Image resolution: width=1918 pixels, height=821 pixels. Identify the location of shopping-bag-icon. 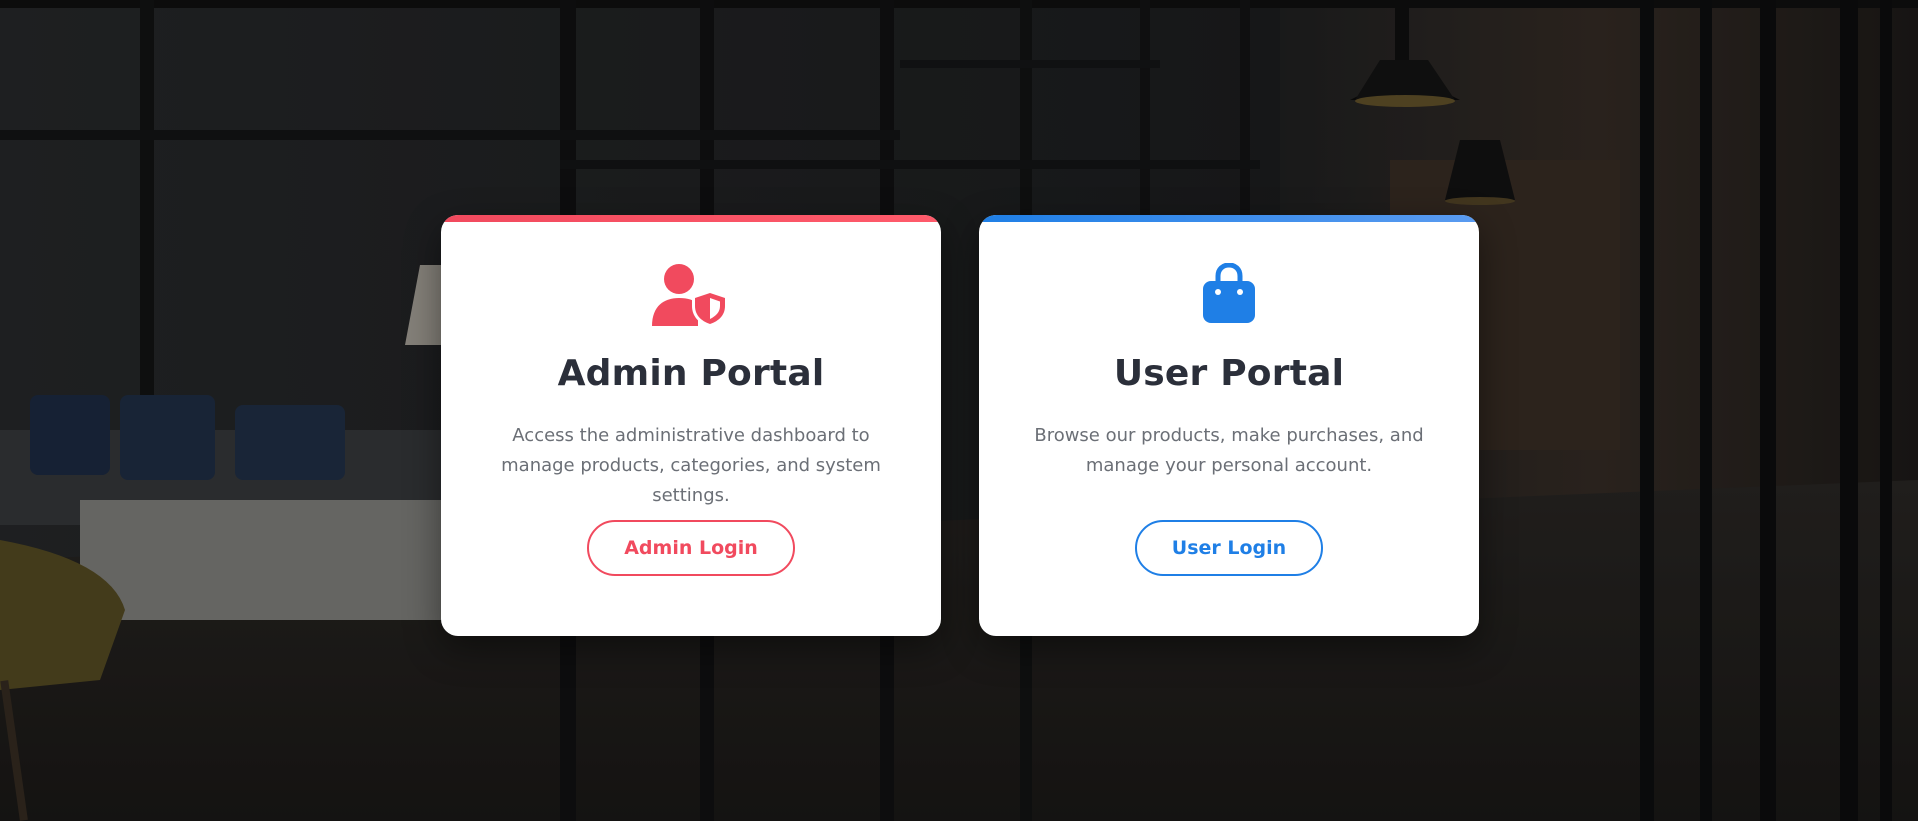
(1229, 294).